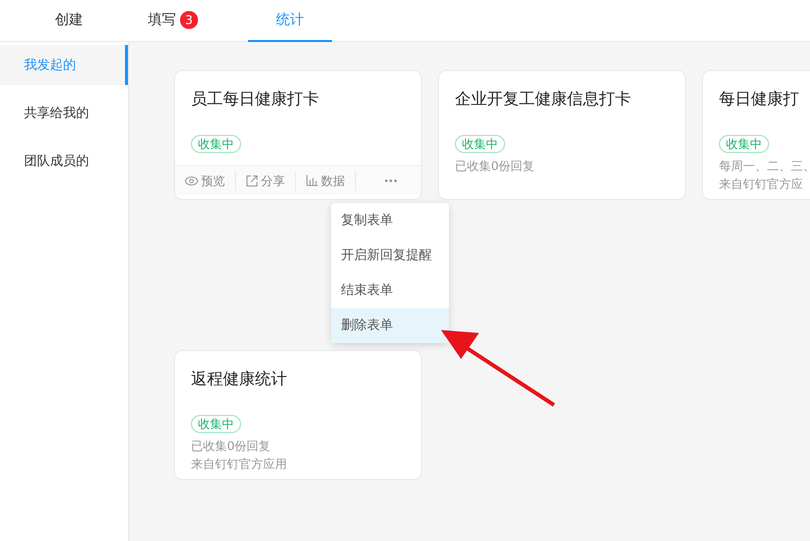 This screenshot has height=541, width=810. I want to click on menu-item: 开启新回复提醒, so click(390, 255).